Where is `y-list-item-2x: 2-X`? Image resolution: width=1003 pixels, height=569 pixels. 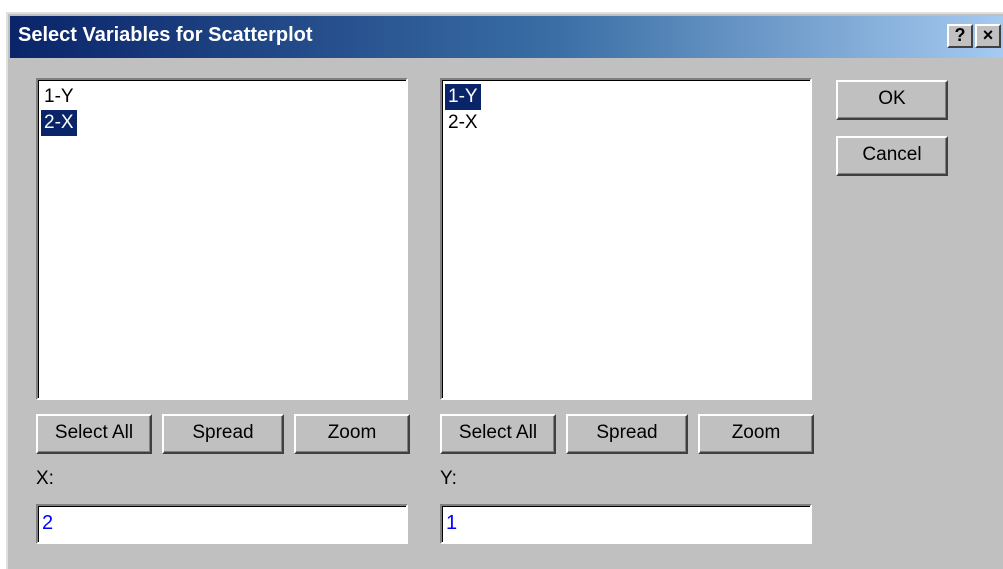
y-list-item-2x: 2-X is located at coordinates (463, 123).